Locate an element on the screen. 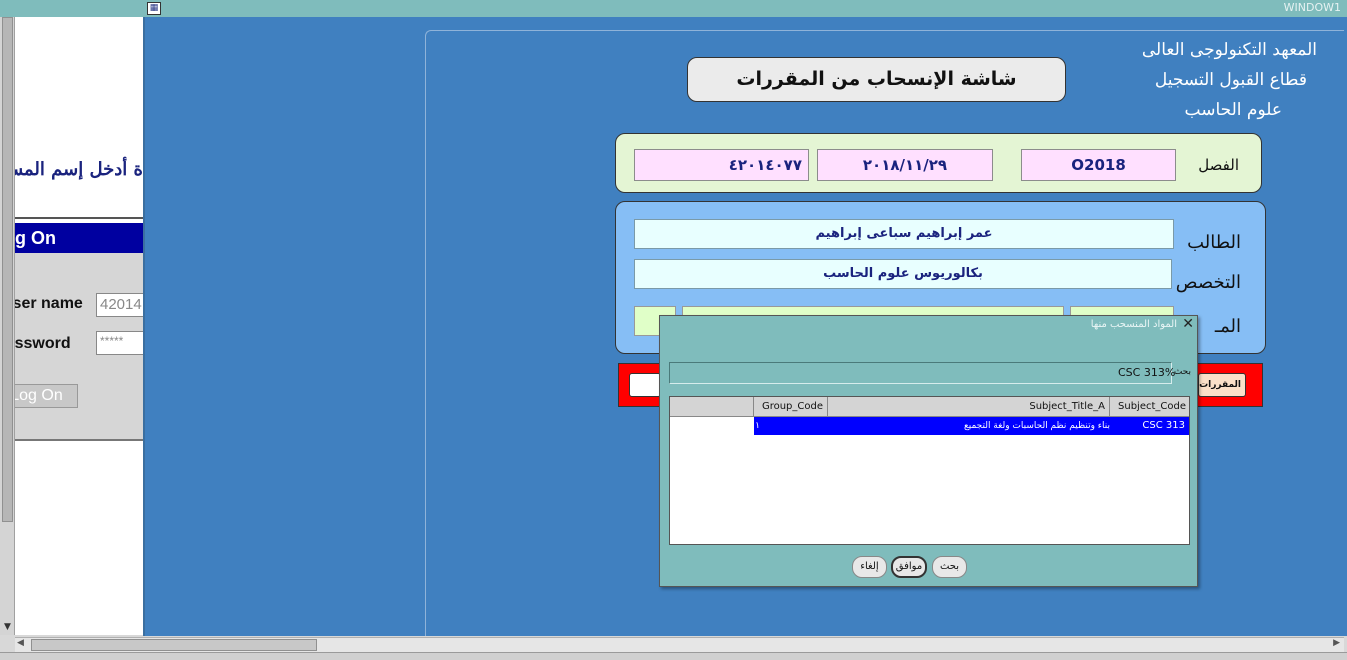 Image resolution: width=1347 pixels, height=660 pixels. window-titlebar is located at coordinates (673, 8).